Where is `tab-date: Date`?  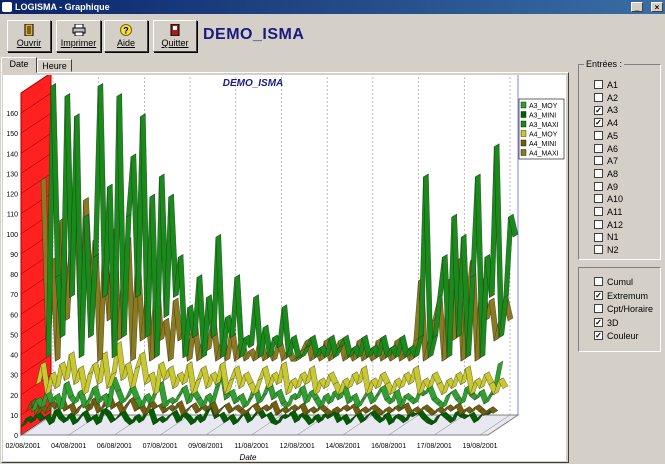 tab-date: Date is located at coordinates (19, 65).